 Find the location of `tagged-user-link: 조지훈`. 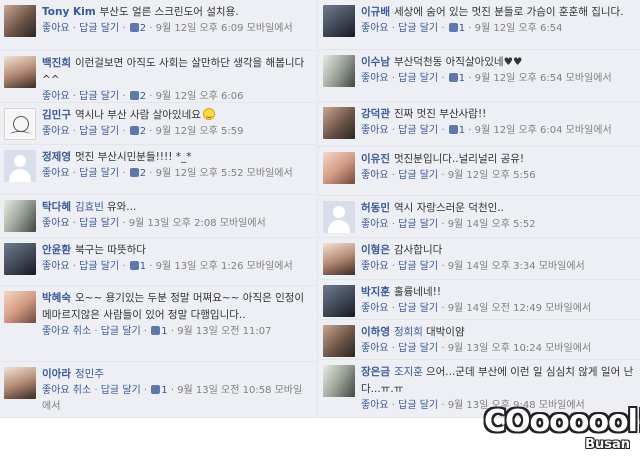

tagged-user-link: 조지훈 is located at coordinates (408, 372).